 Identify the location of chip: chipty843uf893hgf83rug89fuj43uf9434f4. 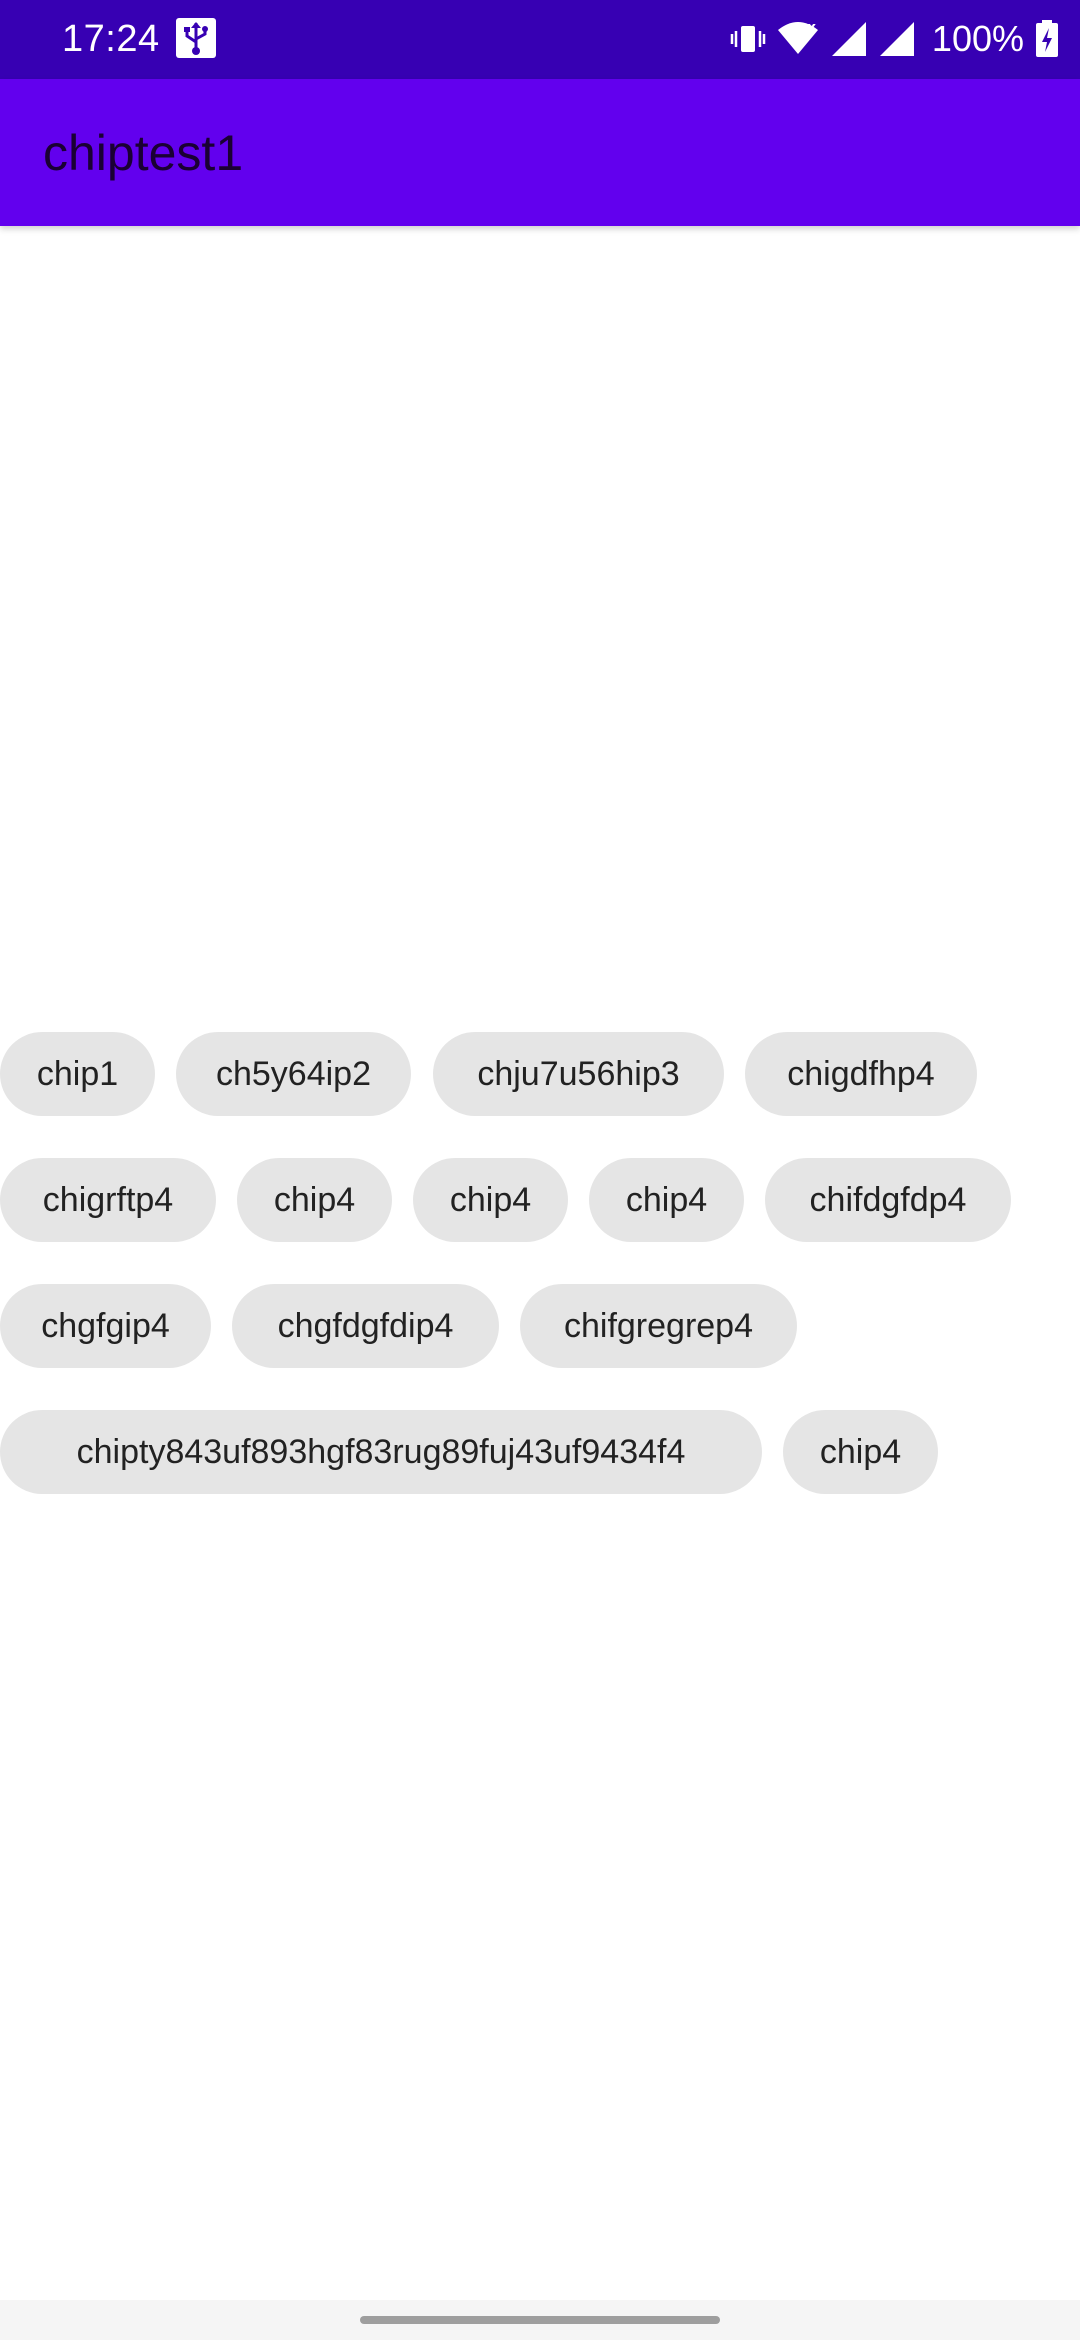
(381, 1452).